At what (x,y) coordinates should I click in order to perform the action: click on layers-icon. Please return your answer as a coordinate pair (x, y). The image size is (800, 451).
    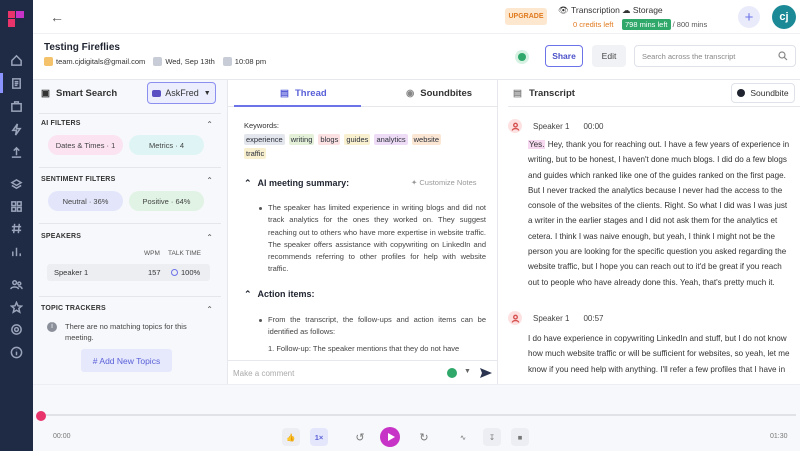
    Looking at the image, I should click on (16, 184).